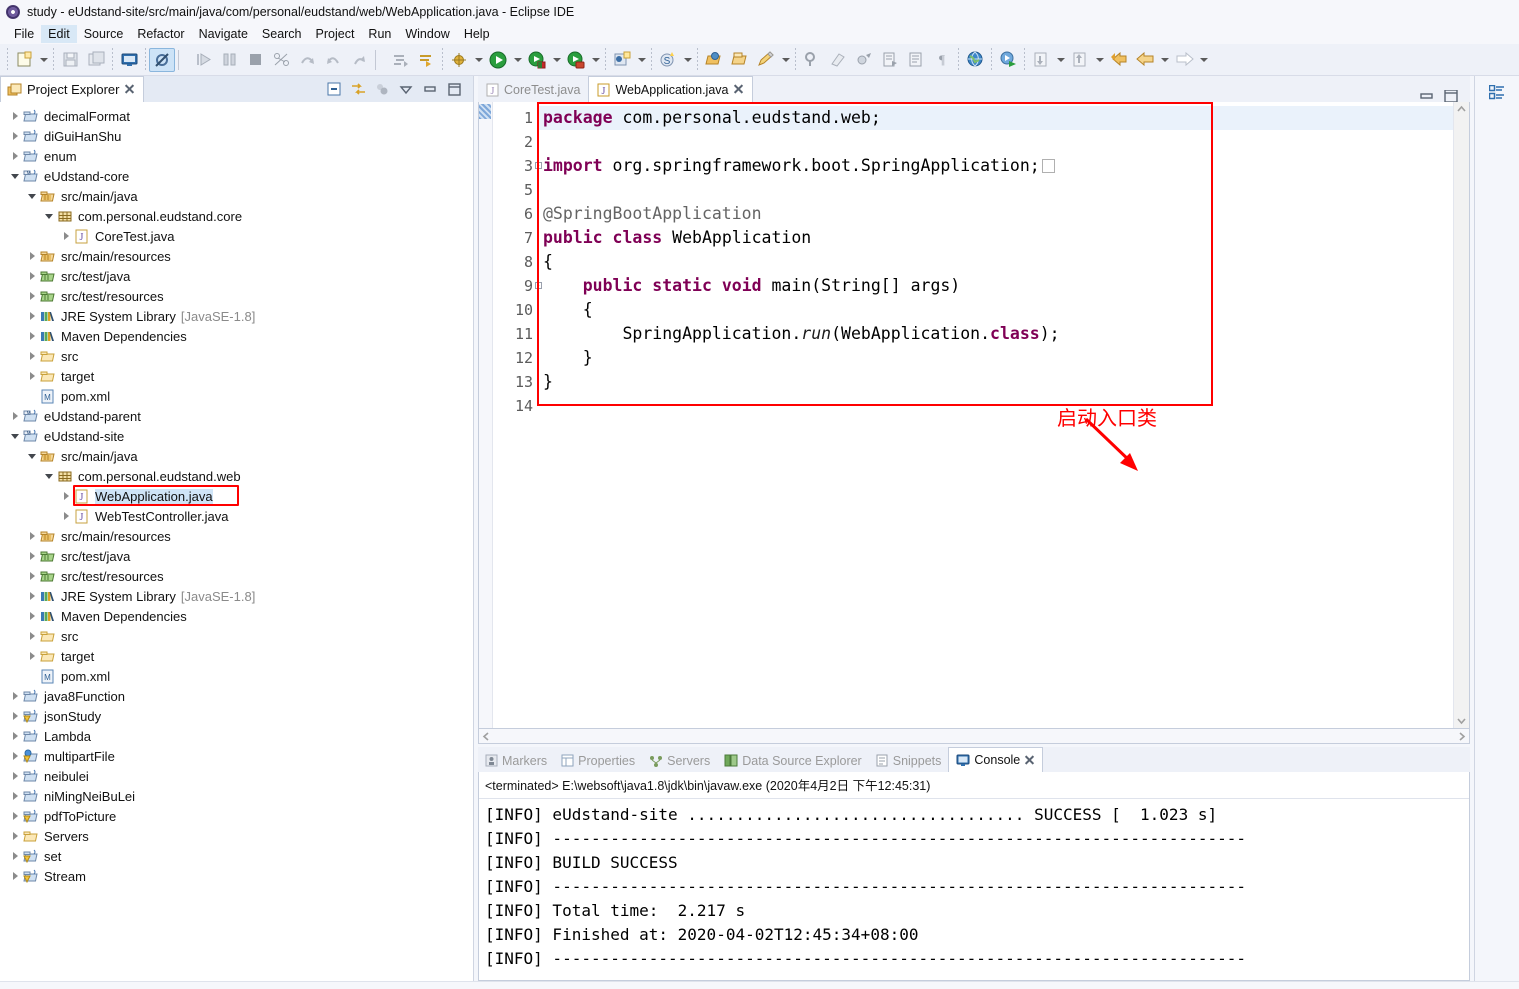 Image resolution: width=1519 pixels, height=989 pixels. I want to click on tab-markers: Markers, so click(516, 760).